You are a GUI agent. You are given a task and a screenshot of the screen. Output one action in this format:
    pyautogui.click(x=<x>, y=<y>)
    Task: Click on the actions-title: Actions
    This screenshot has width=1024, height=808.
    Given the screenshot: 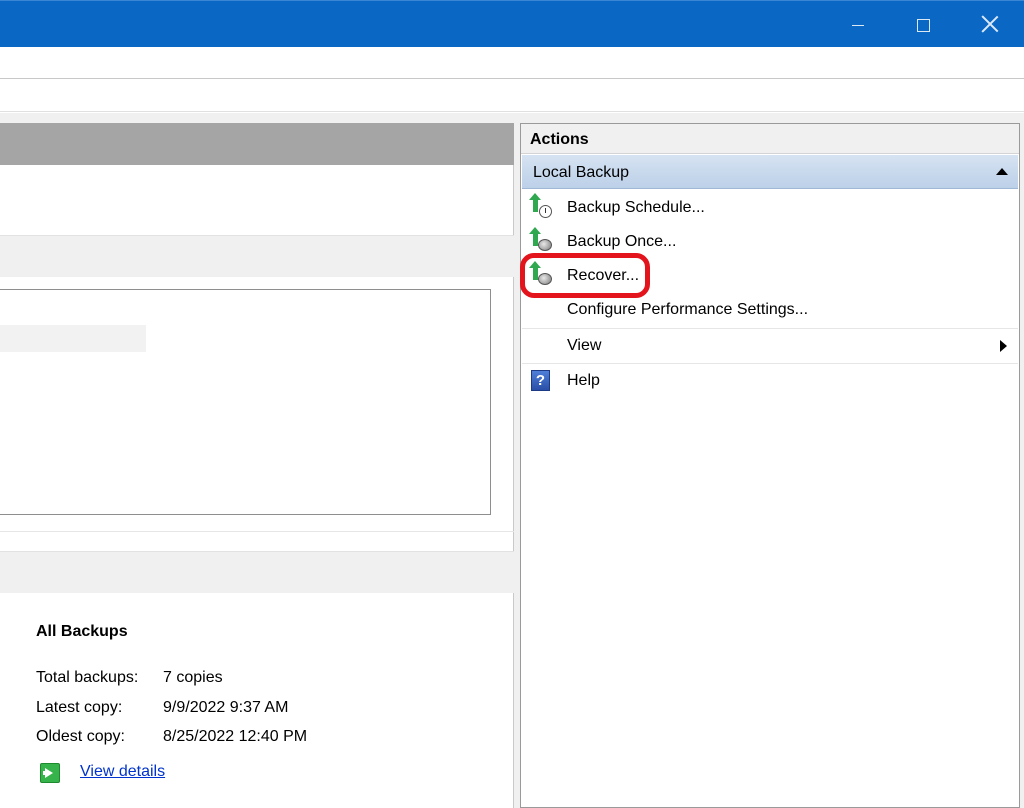 What is the action you would take?
    pyautogui.click(x=559, y=139)
    